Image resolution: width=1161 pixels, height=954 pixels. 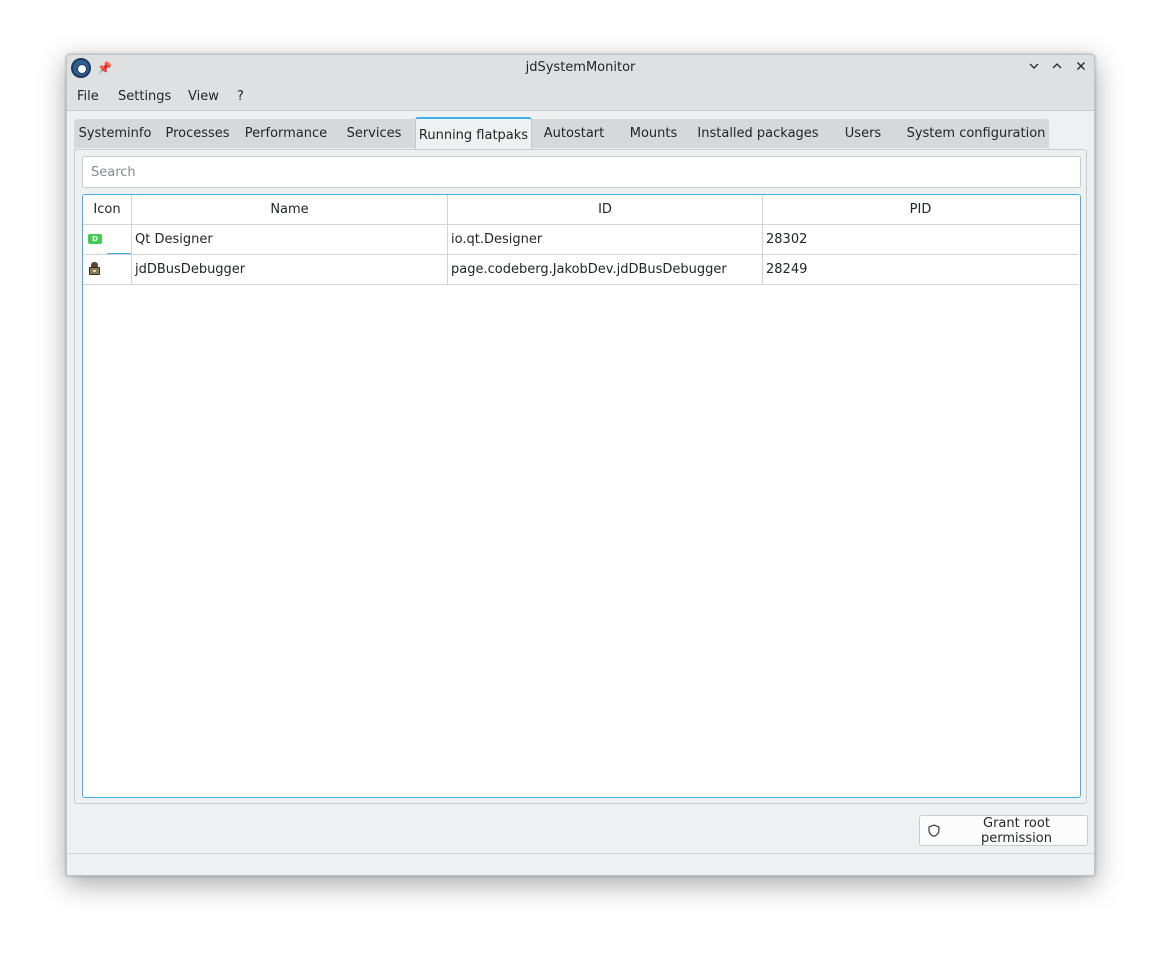 I want to click on row-id: page.codeberg.JakobDev.jdDBusDebugger, so click(x=605, y=269).